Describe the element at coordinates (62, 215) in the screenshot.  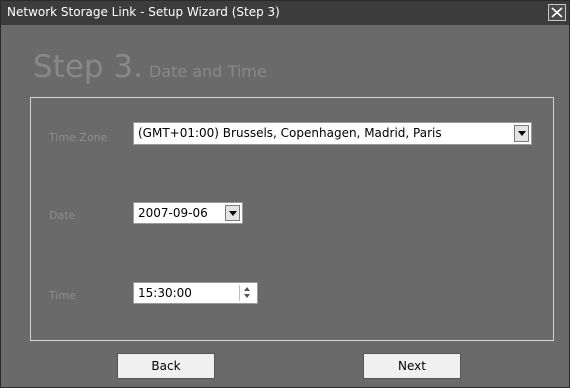
I see `date-label: Date` at that location.